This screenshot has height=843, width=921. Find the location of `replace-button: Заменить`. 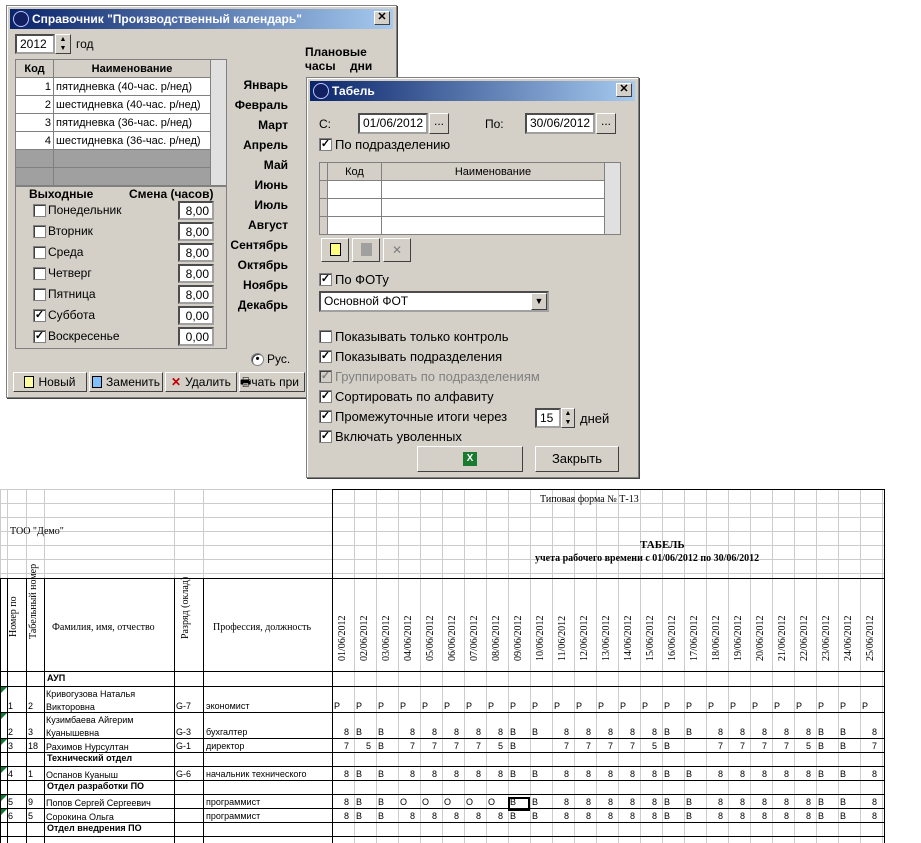

replace-button: Заменить is located at coordinates (126, 382).